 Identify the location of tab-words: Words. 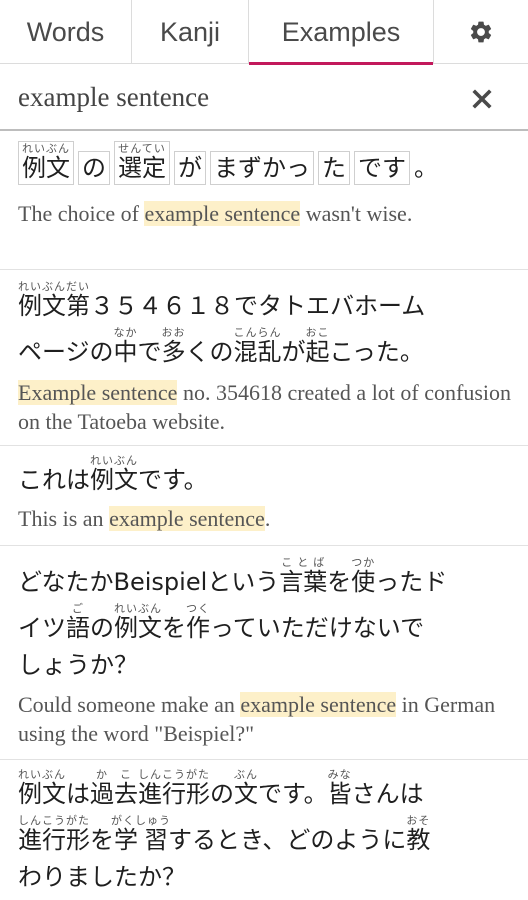
(66, 32).